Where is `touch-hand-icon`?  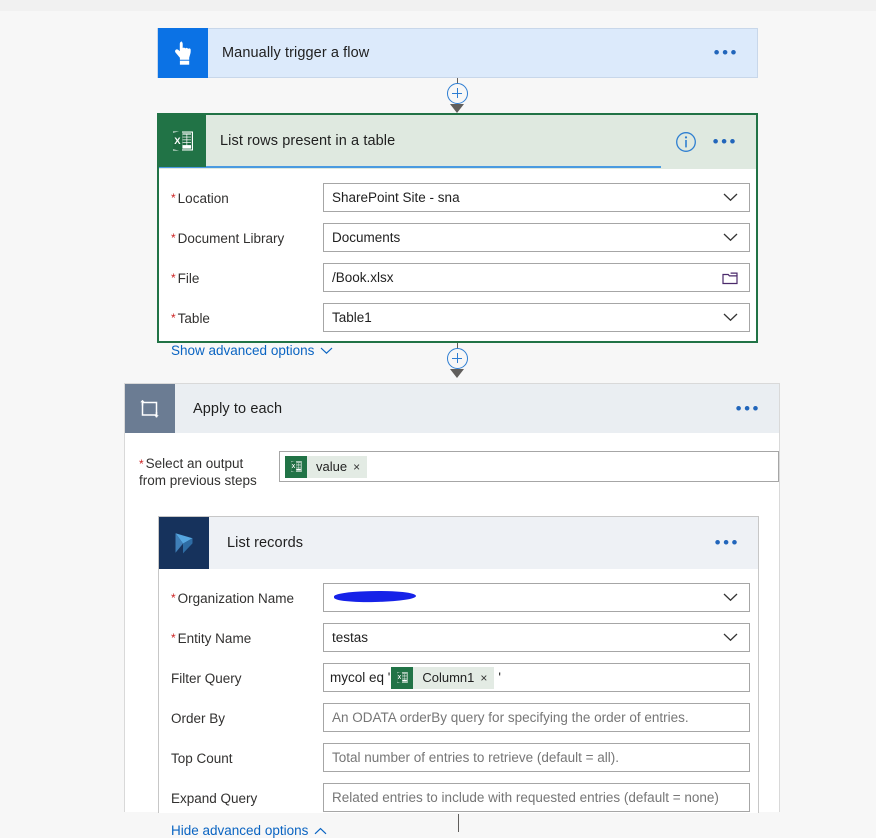 touch-hand-icon is located at coordinates (183, 53).